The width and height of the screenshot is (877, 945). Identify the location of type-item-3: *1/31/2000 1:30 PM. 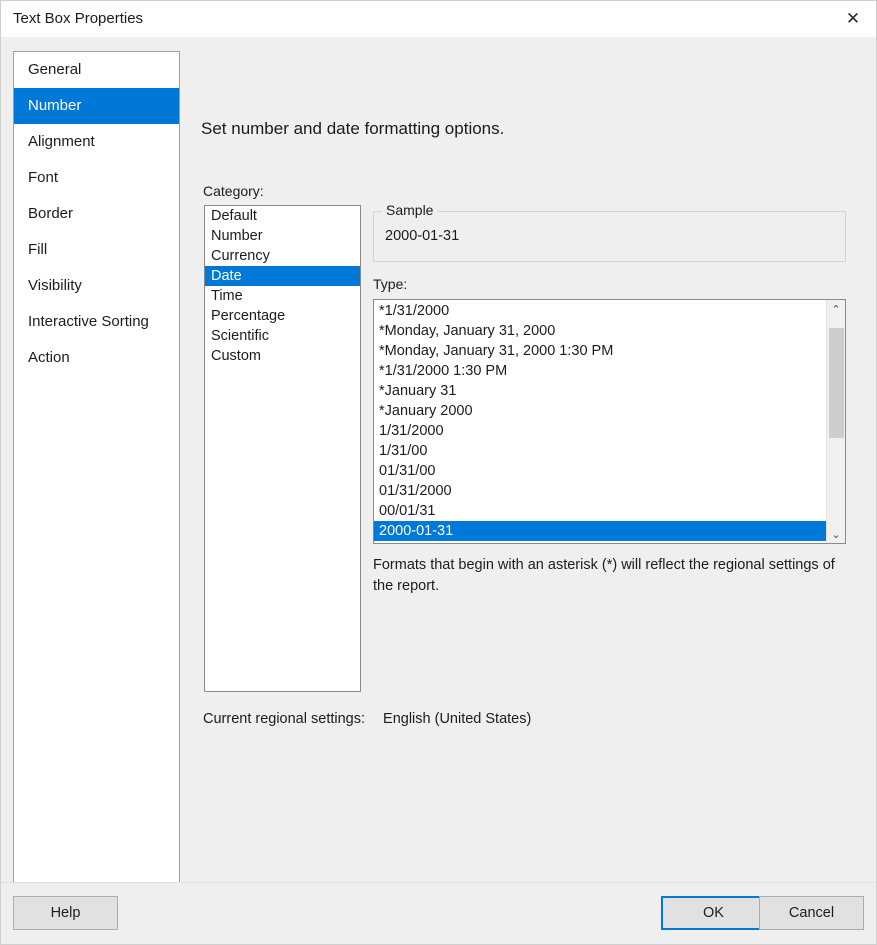
(600, 371).